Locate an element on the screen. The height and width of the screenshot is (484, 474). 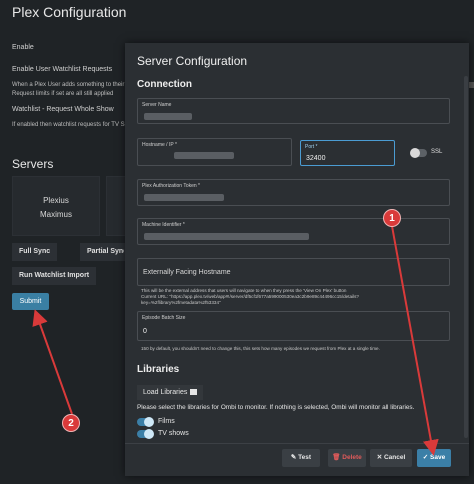
annotation-badge-2: 2 is located at coordinates (71, 423).